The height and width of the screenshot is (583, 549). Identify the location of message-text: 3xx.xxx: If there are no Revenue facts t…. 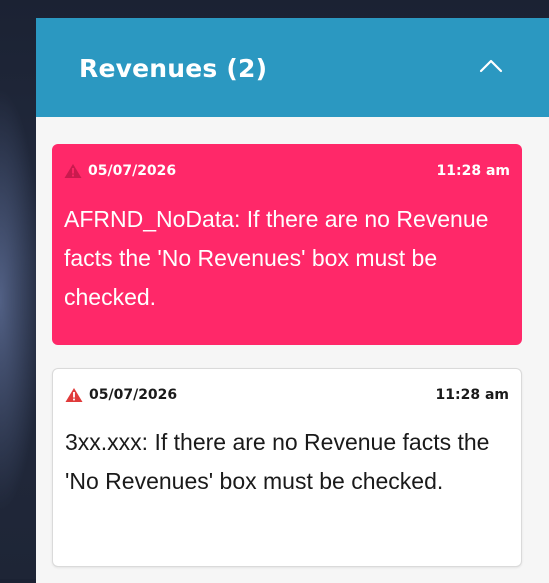
(277, 461).